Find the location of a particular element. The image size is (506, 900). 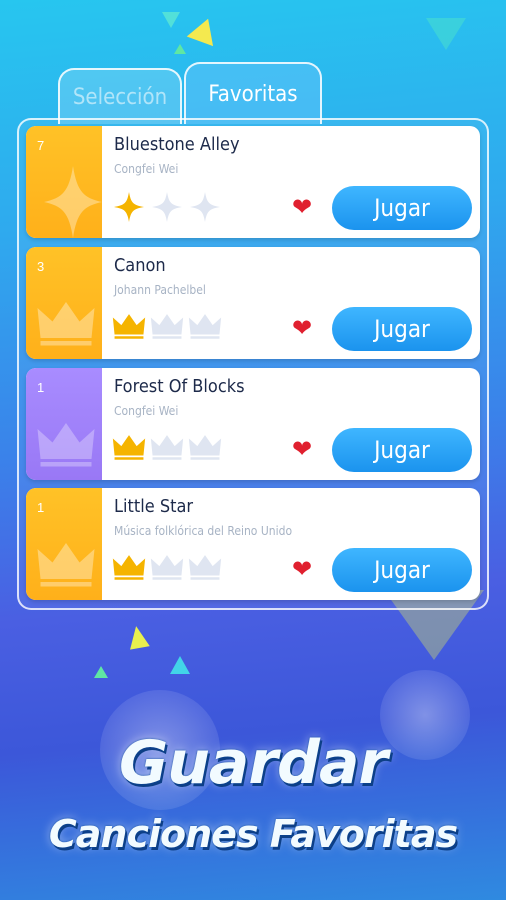

song-title: Little Star is located at coordinates (154, 506).